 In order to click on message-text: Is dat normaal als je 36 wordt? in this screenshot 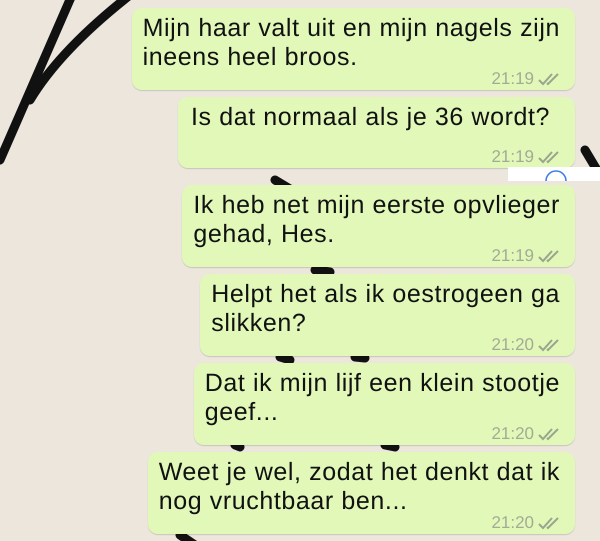, I will do `click(371, 117)`.